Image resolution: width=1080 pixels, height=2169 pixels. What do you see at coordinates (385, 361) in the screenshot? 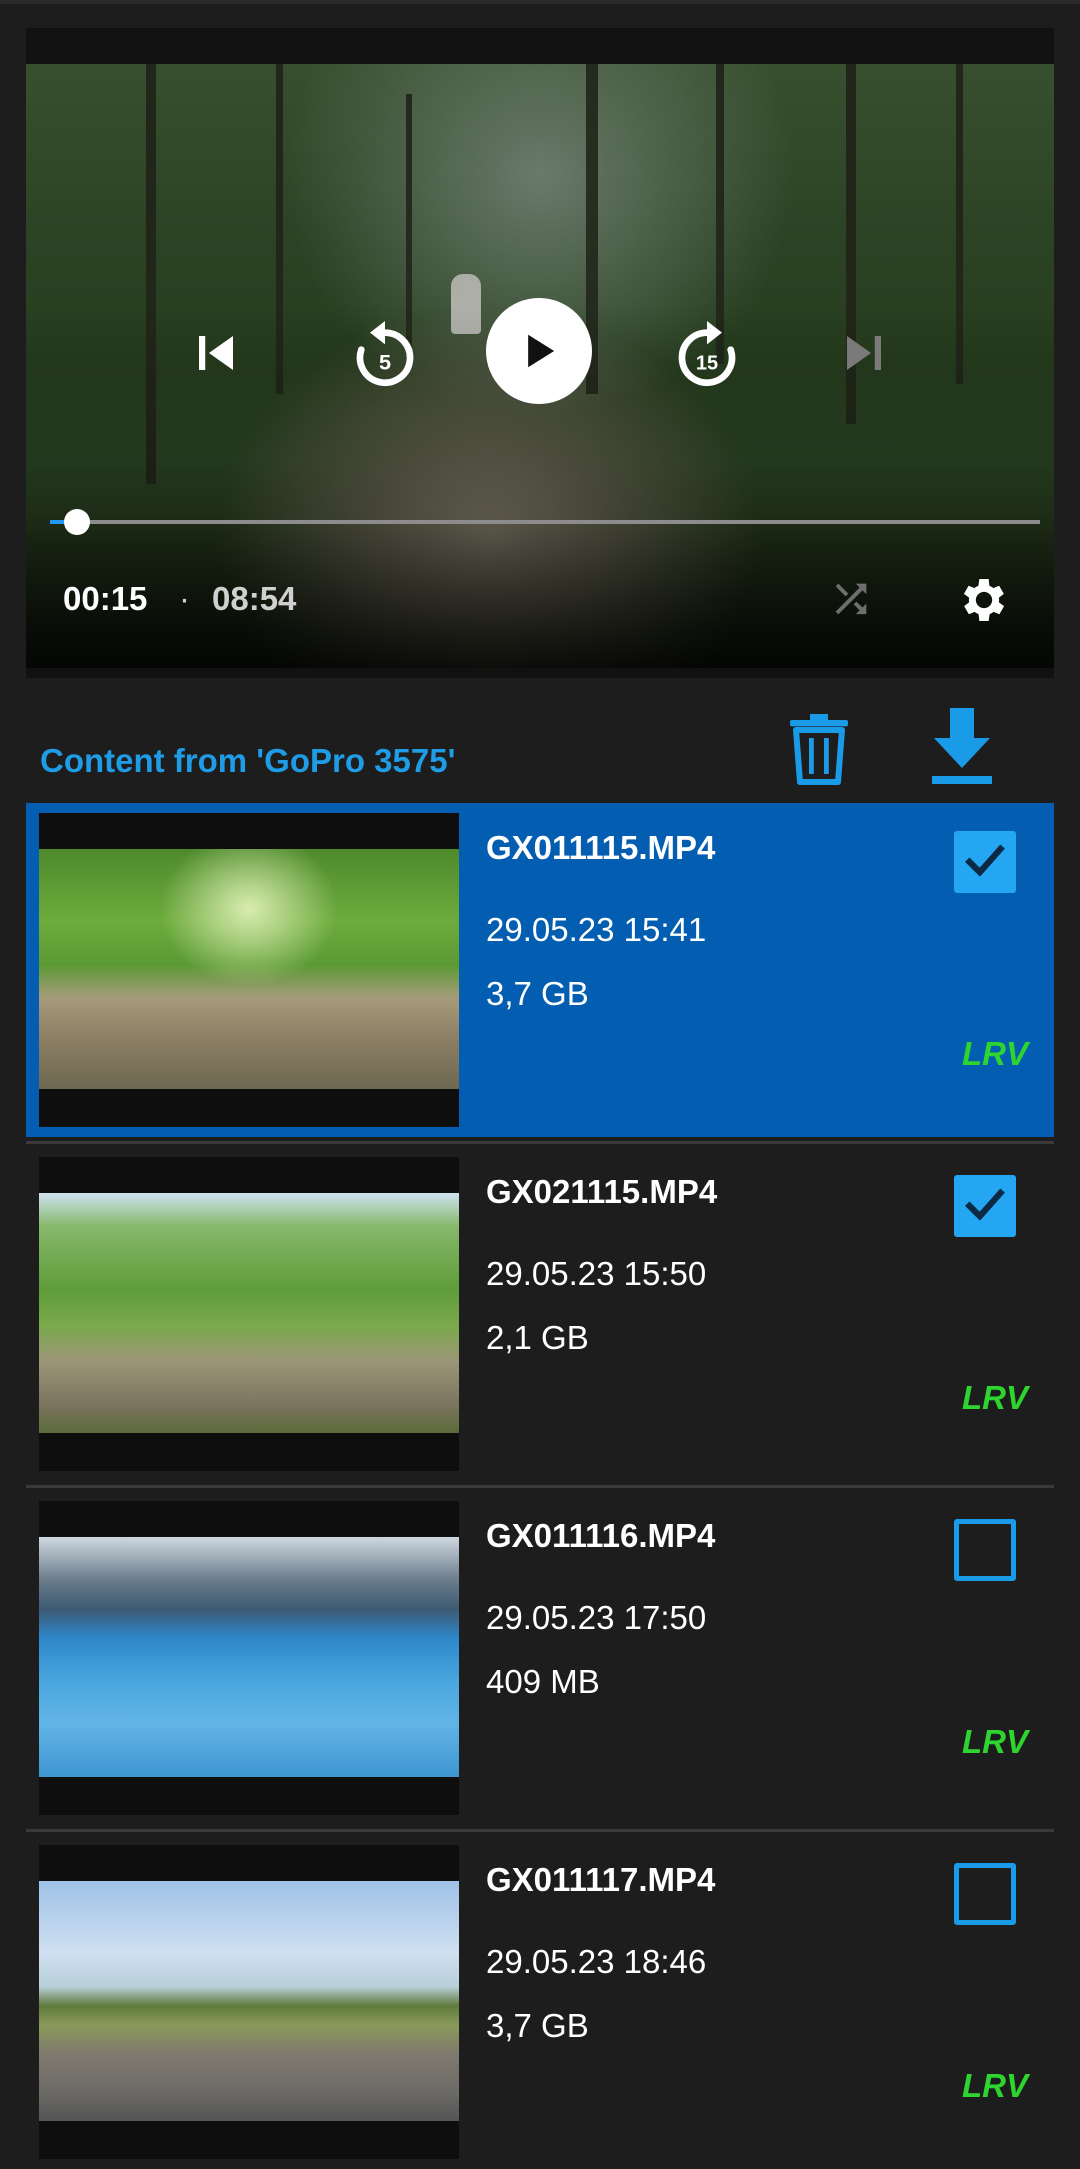
I see `svg-text: 5` at bounding box center [385, 361].